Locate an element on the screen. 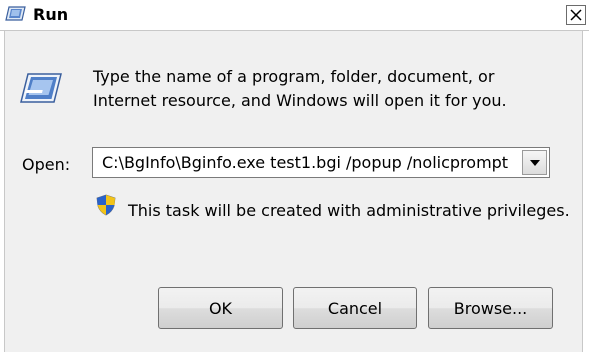  run-icon is located at coordinates (15, 14).